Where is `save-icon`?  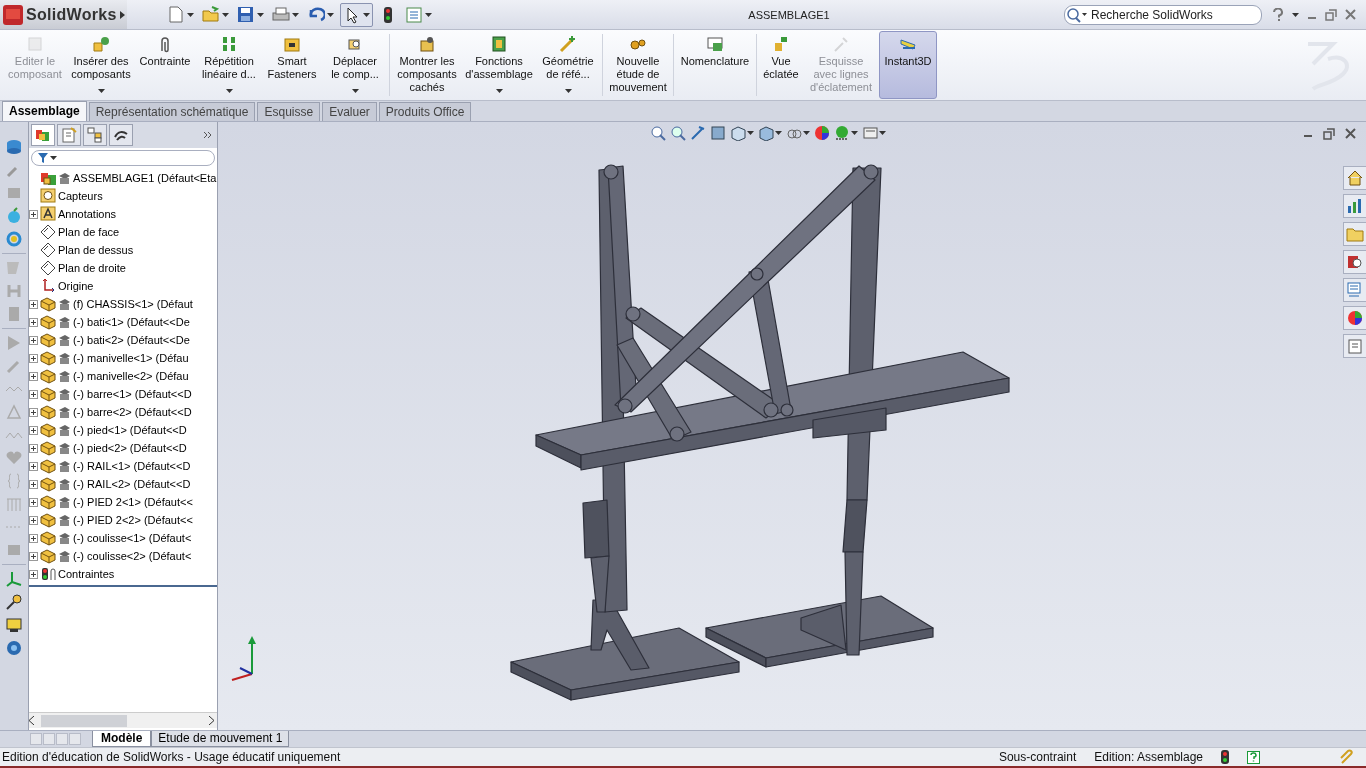 save-icon is located at coordinates (246, 14).